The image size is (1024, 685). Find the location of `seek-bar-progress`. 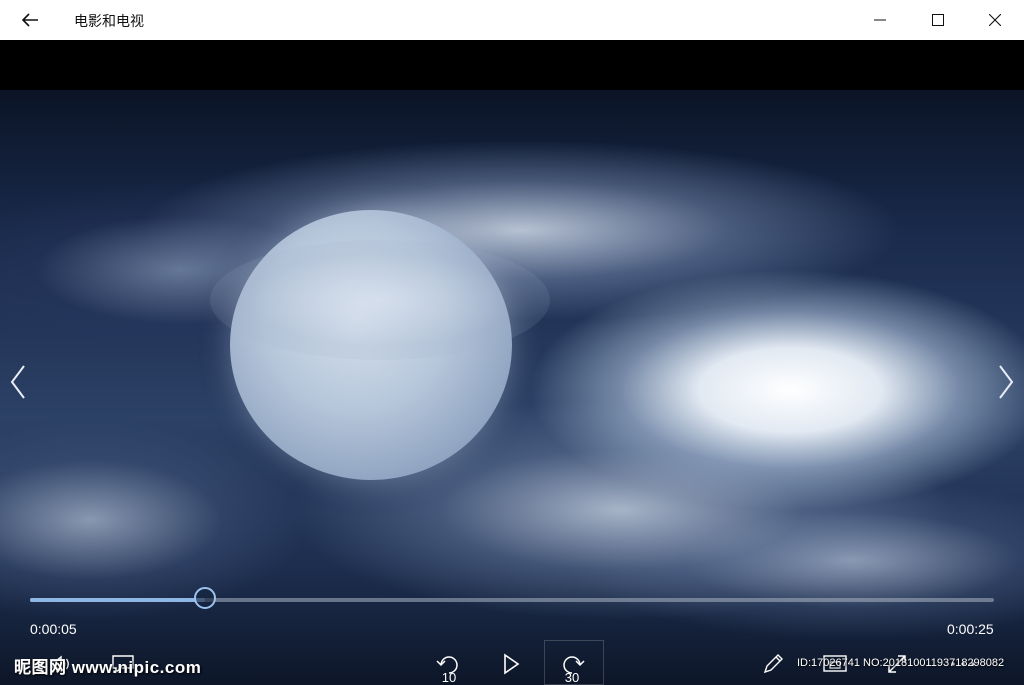

seek-bar-progress is located at coordinates (118, 600).